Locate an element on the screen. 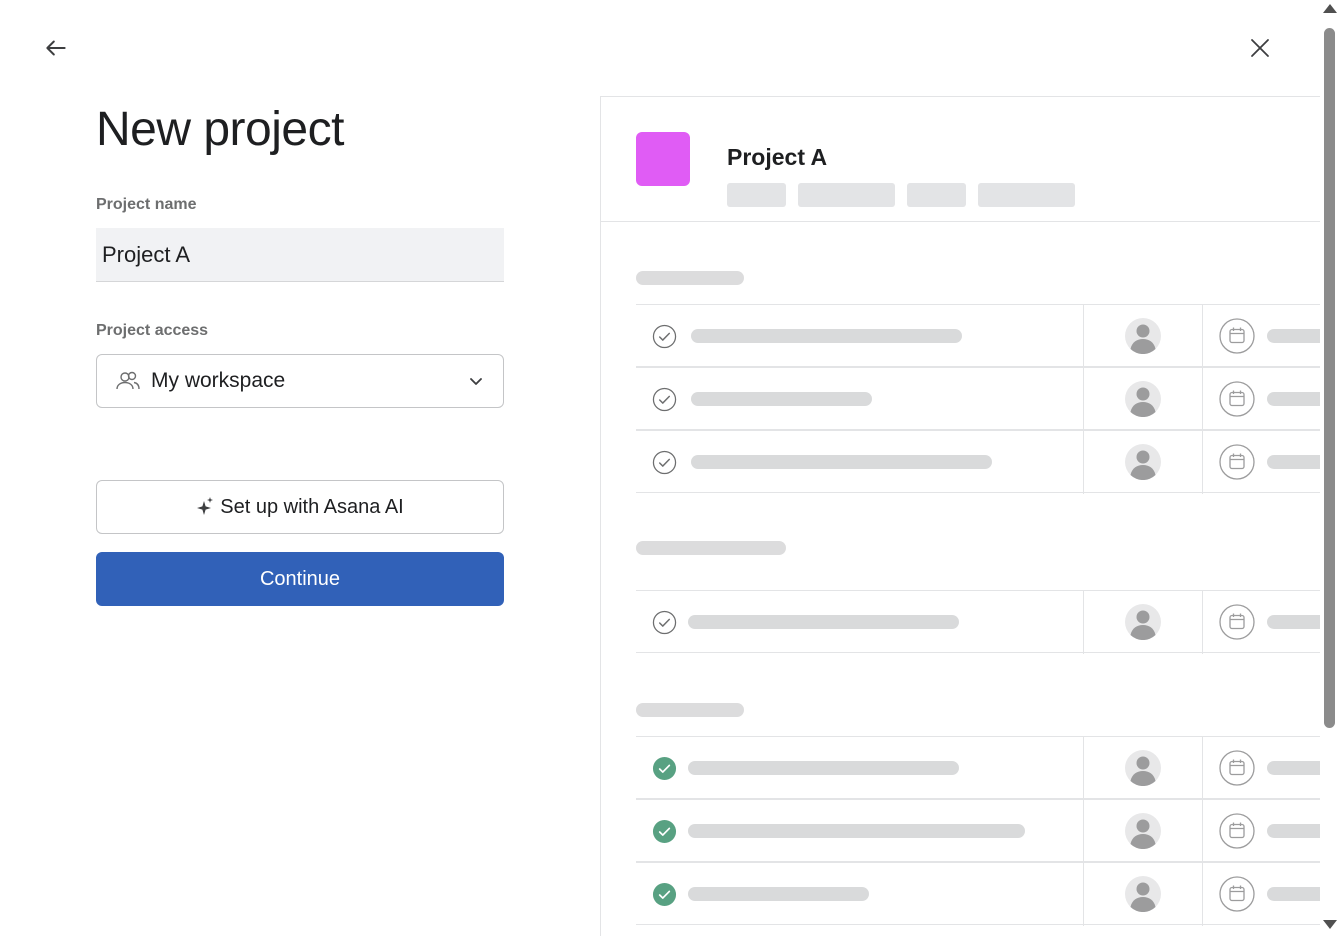  setup-with-ai-label: Set up with Asana AI is located at coordinates (312, 506).